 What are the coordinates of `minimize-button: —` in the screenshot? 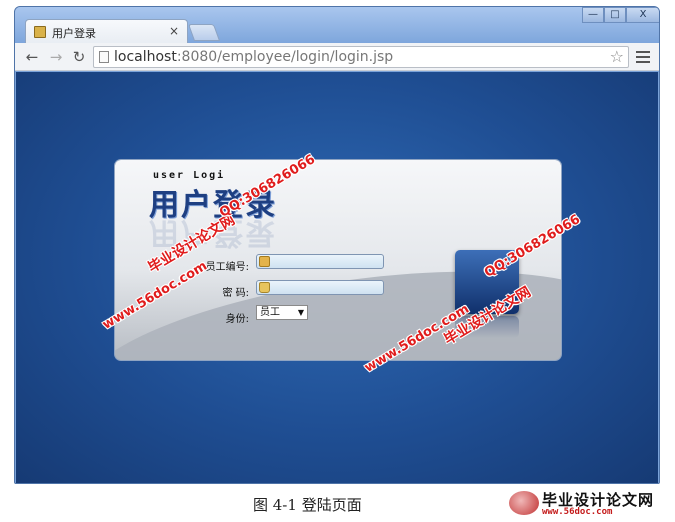 It's located at (593, 15).